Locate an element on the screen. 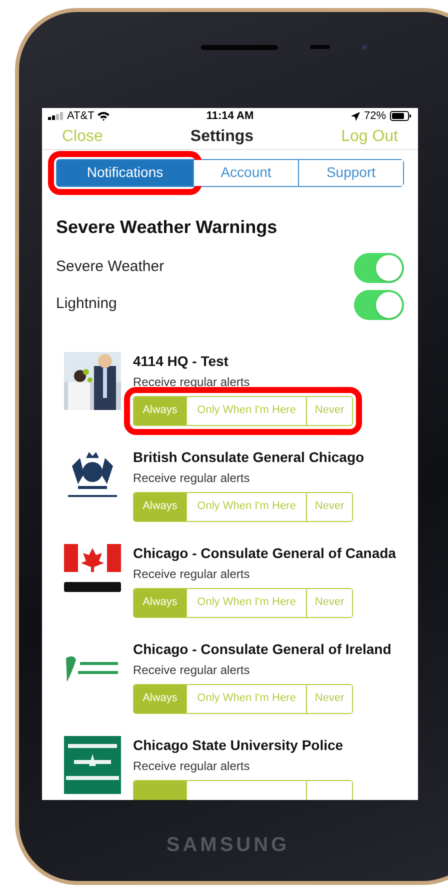 Image resolution: width=448 pixels, height=893 pixels. toggle-label: Severe Weather is located at coordinates (110, 267).